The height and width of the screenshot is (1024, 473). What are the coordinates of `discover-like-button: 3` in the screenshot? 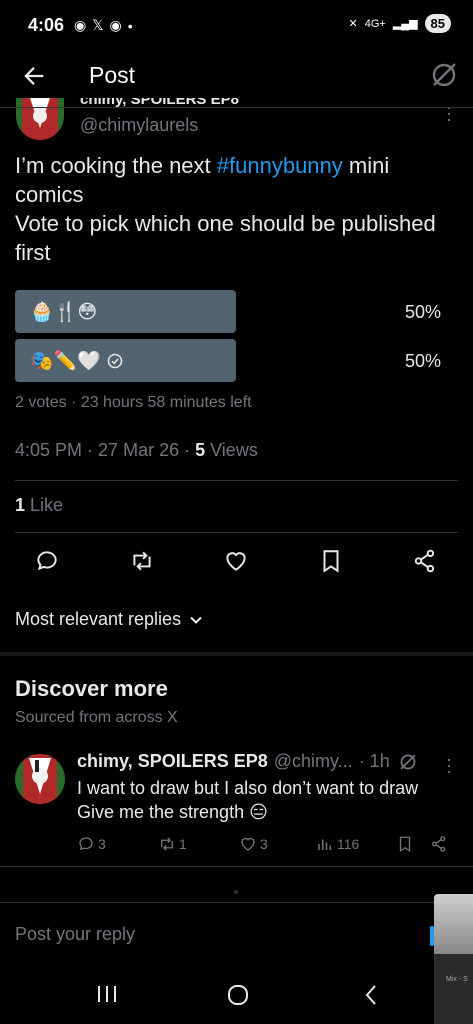 It's located at (253, 844).